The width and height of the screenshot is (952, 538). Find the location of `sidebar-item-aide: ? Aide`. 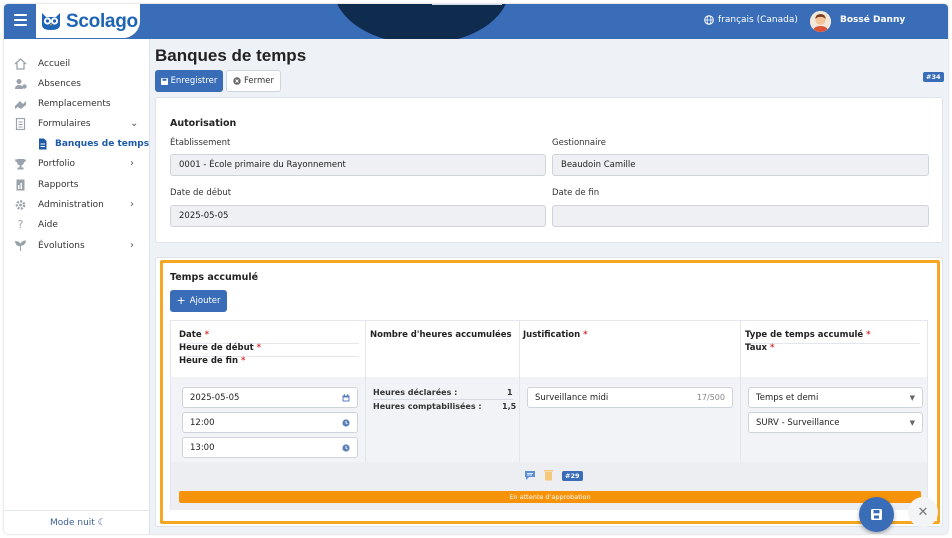

sidebar-item-aide: ? Aide is located at coordinates (77, 225).